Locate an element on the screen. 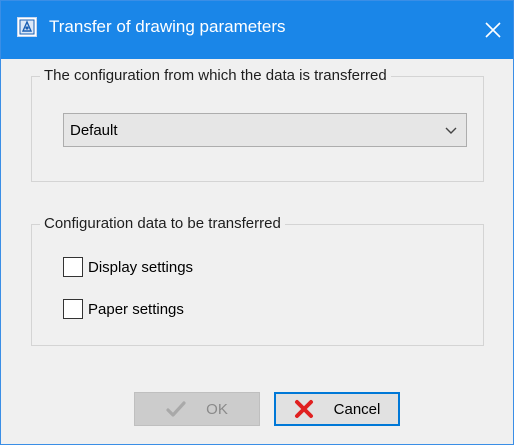  window-title: Transfer of drawing parameters is located at coordinates (167, 26).